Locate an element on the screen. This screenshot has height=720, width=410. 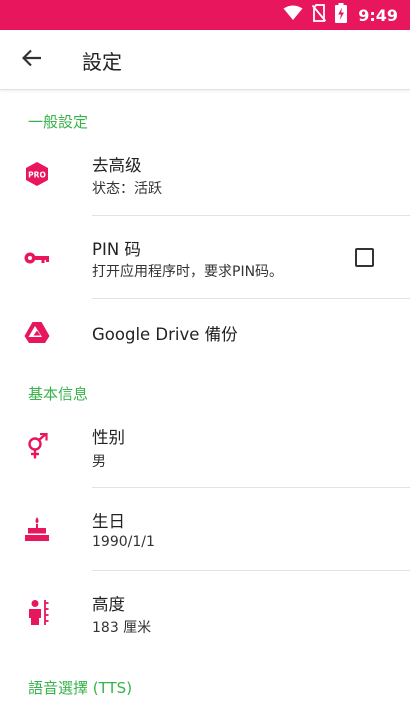
status-icons: 9:49 is located at coordinates (340, 15).